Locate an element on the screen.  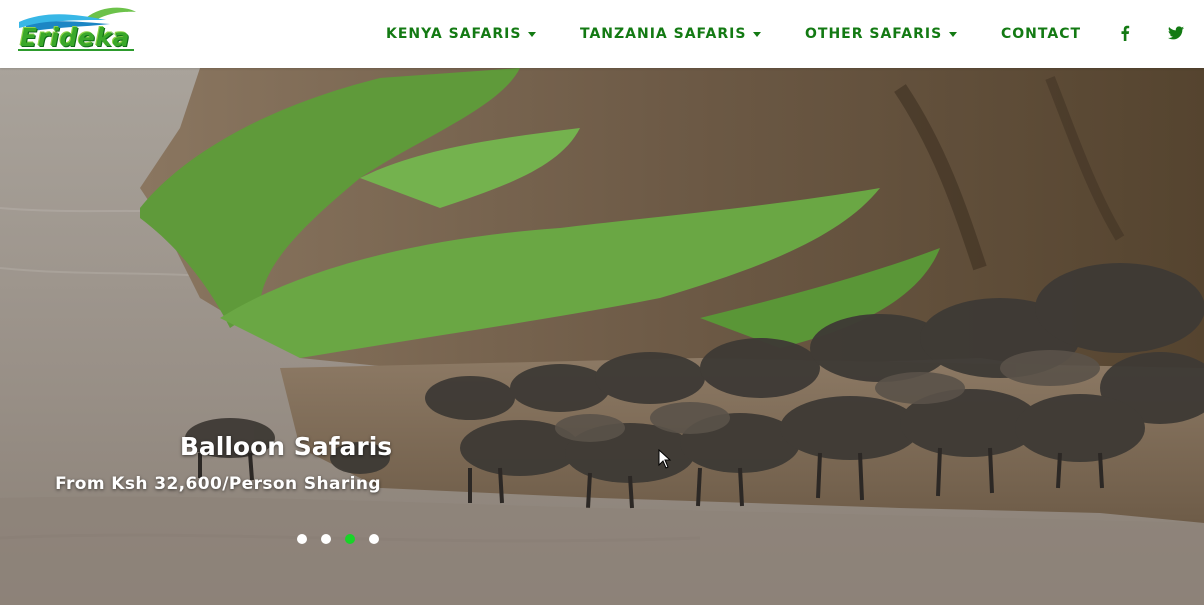
mouse-pointer-icon is located at coordinates (665, 459).